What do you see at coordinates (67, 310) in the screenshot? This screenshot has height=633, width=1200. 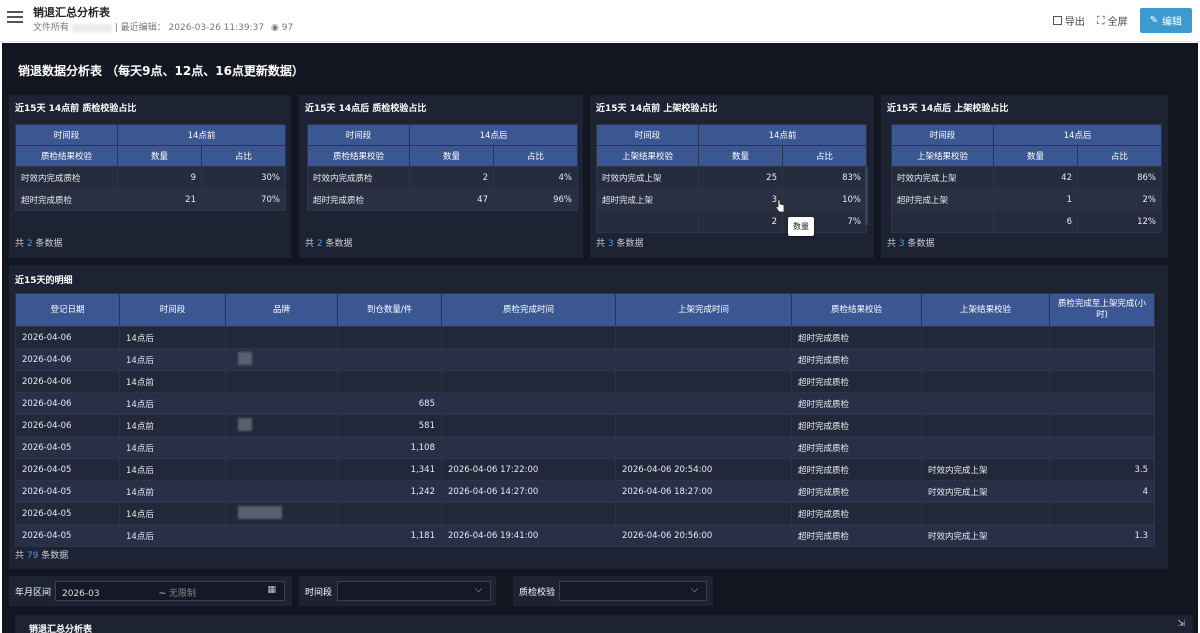 I see `column-header: 登记日期` at bounding box center [67, 310].